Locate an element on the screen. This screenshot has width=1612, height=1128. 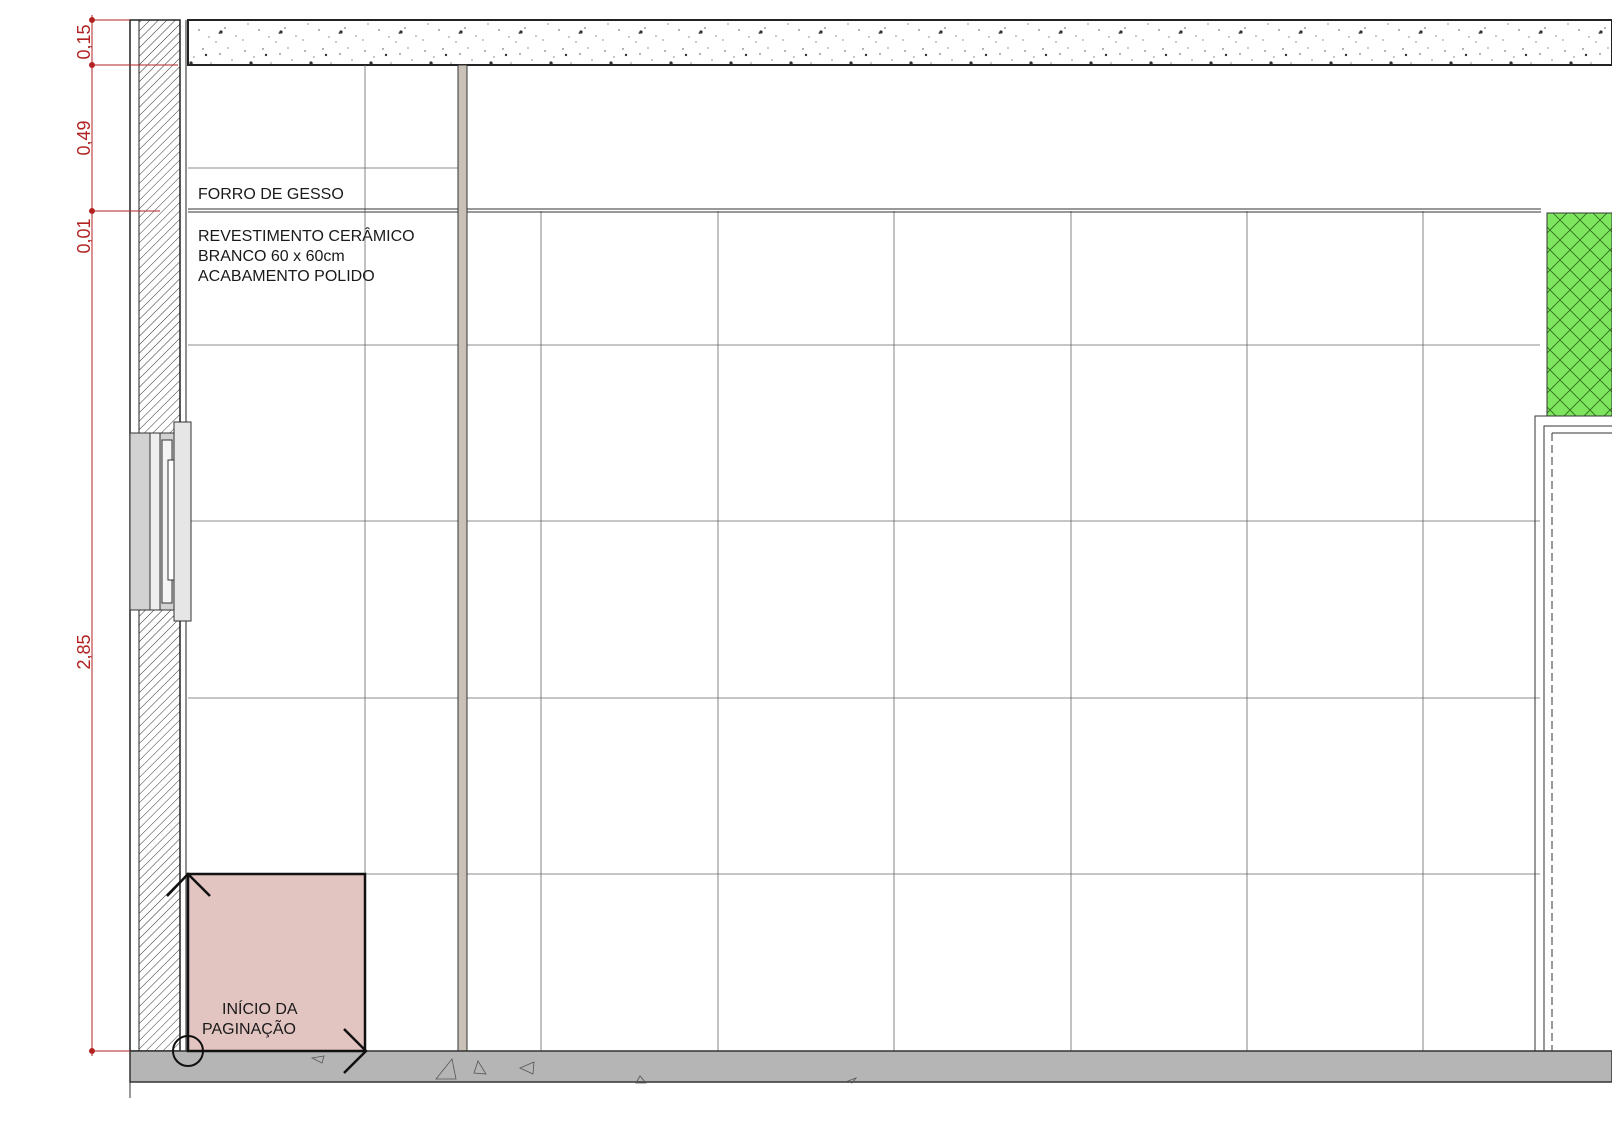
label-finish-line-3: ACABAMENTO POLIDO is located at coordinates (286, 276).